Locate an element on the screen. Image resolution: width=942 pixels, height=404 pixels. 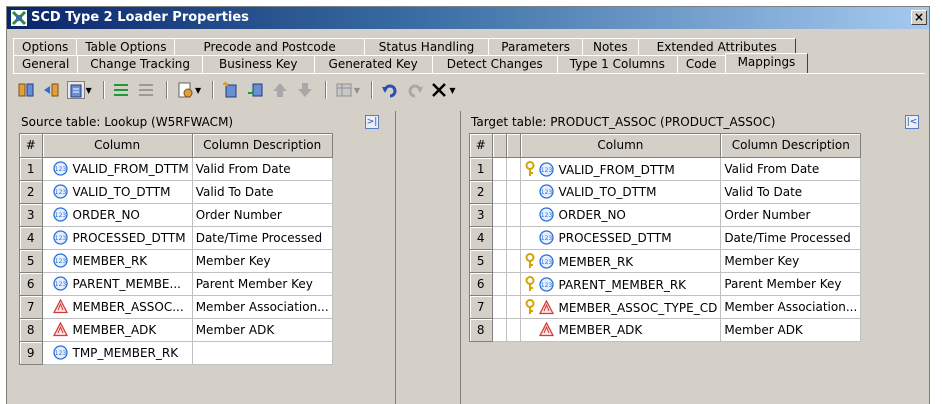
tab-parameters: Parameters is located at coordinates (535, 47).